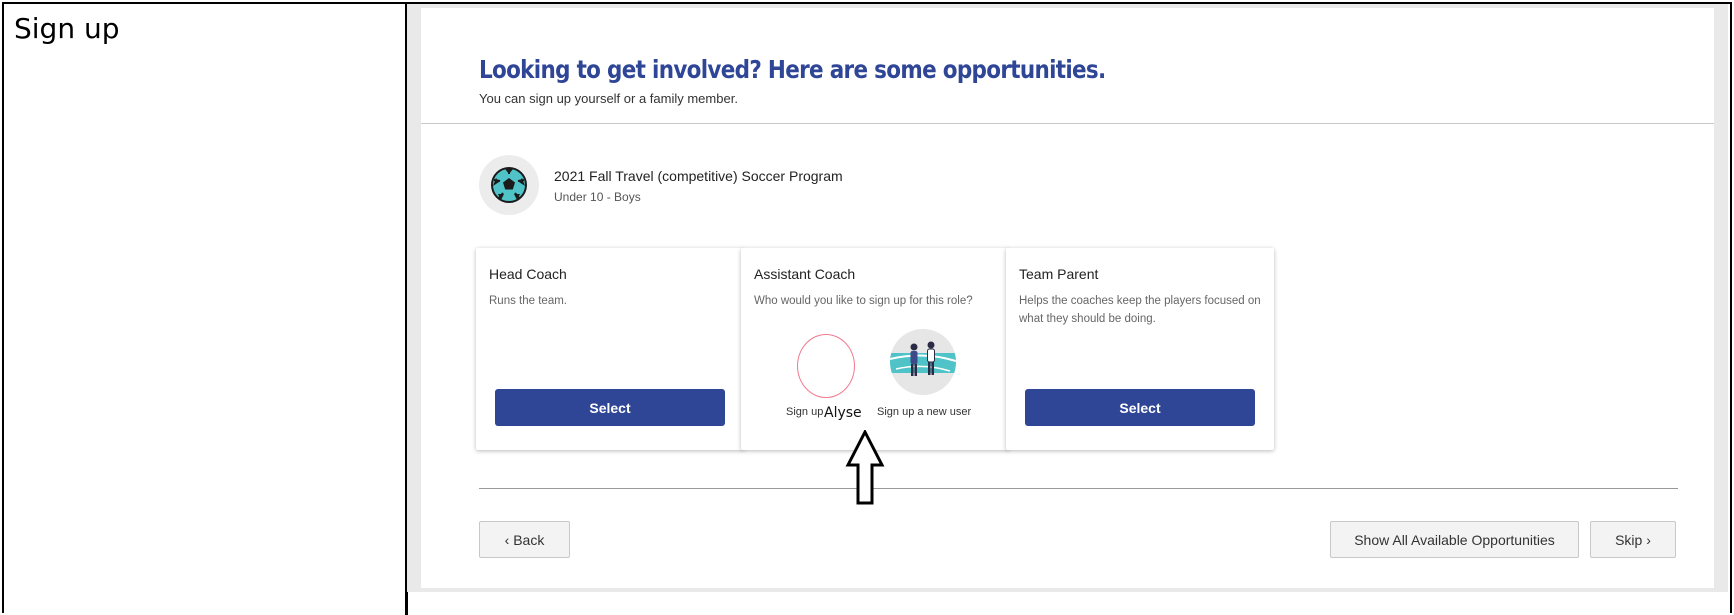 Image resolution: width=1734 pixels, height=615 pixels. What do you see at coordinates (528, 274) in the screenshot?
I see `role-title: Head Coach` at bounding box center [528, 274].